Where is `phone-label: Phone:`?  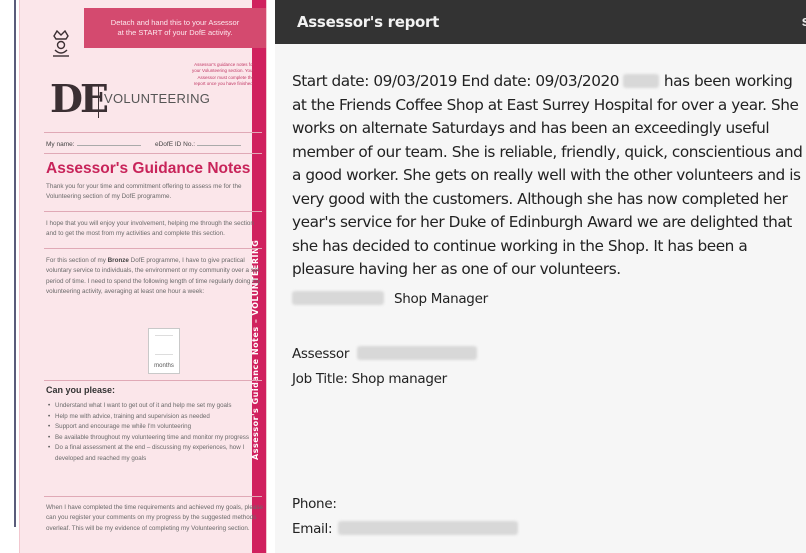
phone-label: Phone: is located at coordinates (314, 504).